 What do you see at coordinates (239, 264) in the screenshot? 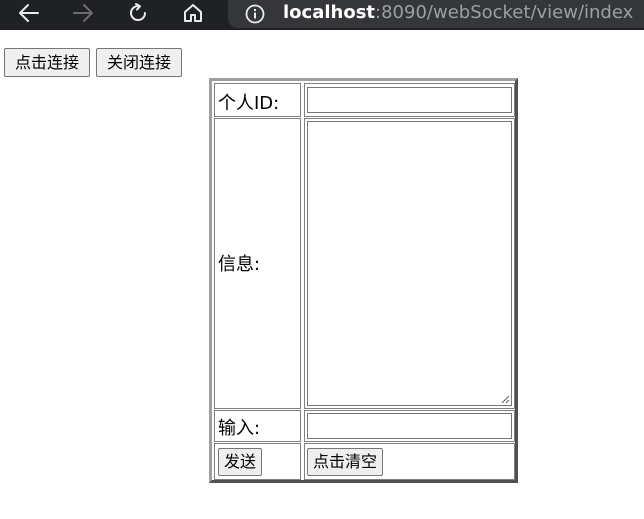
I see `message-label: 信息:` at bounding box center [239, 264].